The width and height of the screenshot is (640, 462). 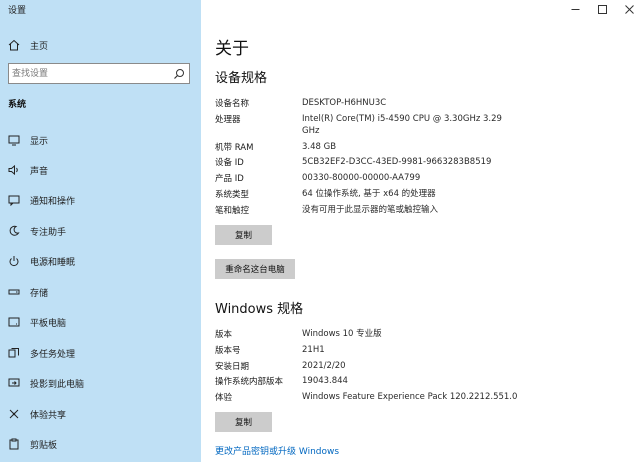 What do you see at coordinates (100, 414) in the screenshot?
I see `sidebar-item-shared-experiences: 体验共享` at bounding box center [100, 414].